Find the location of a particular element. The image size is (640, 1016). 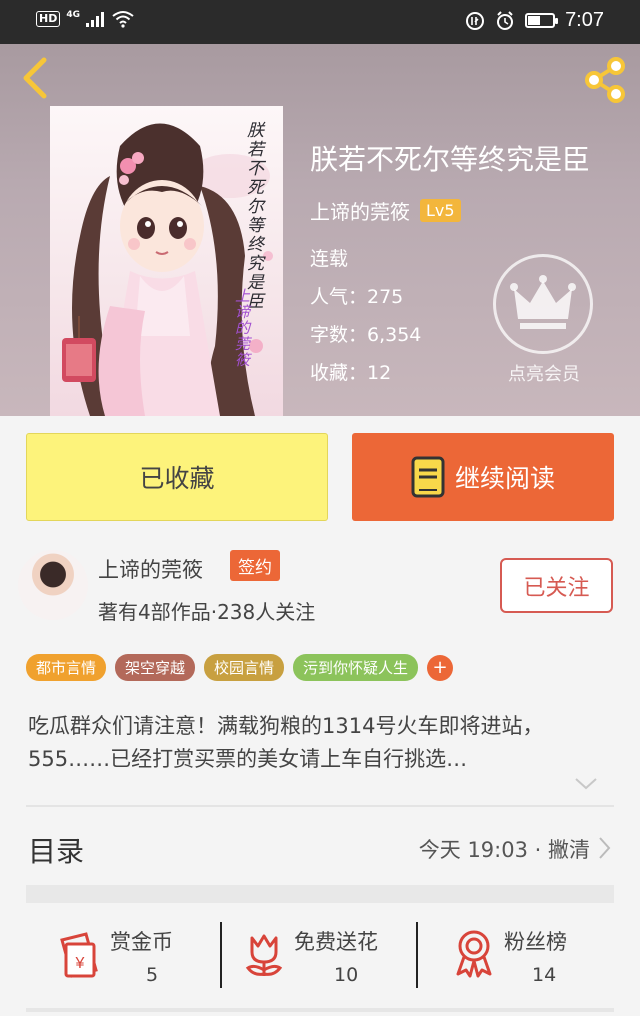

cover-author-text: 上谛的莞筱 is located at coordinates (243, 328).